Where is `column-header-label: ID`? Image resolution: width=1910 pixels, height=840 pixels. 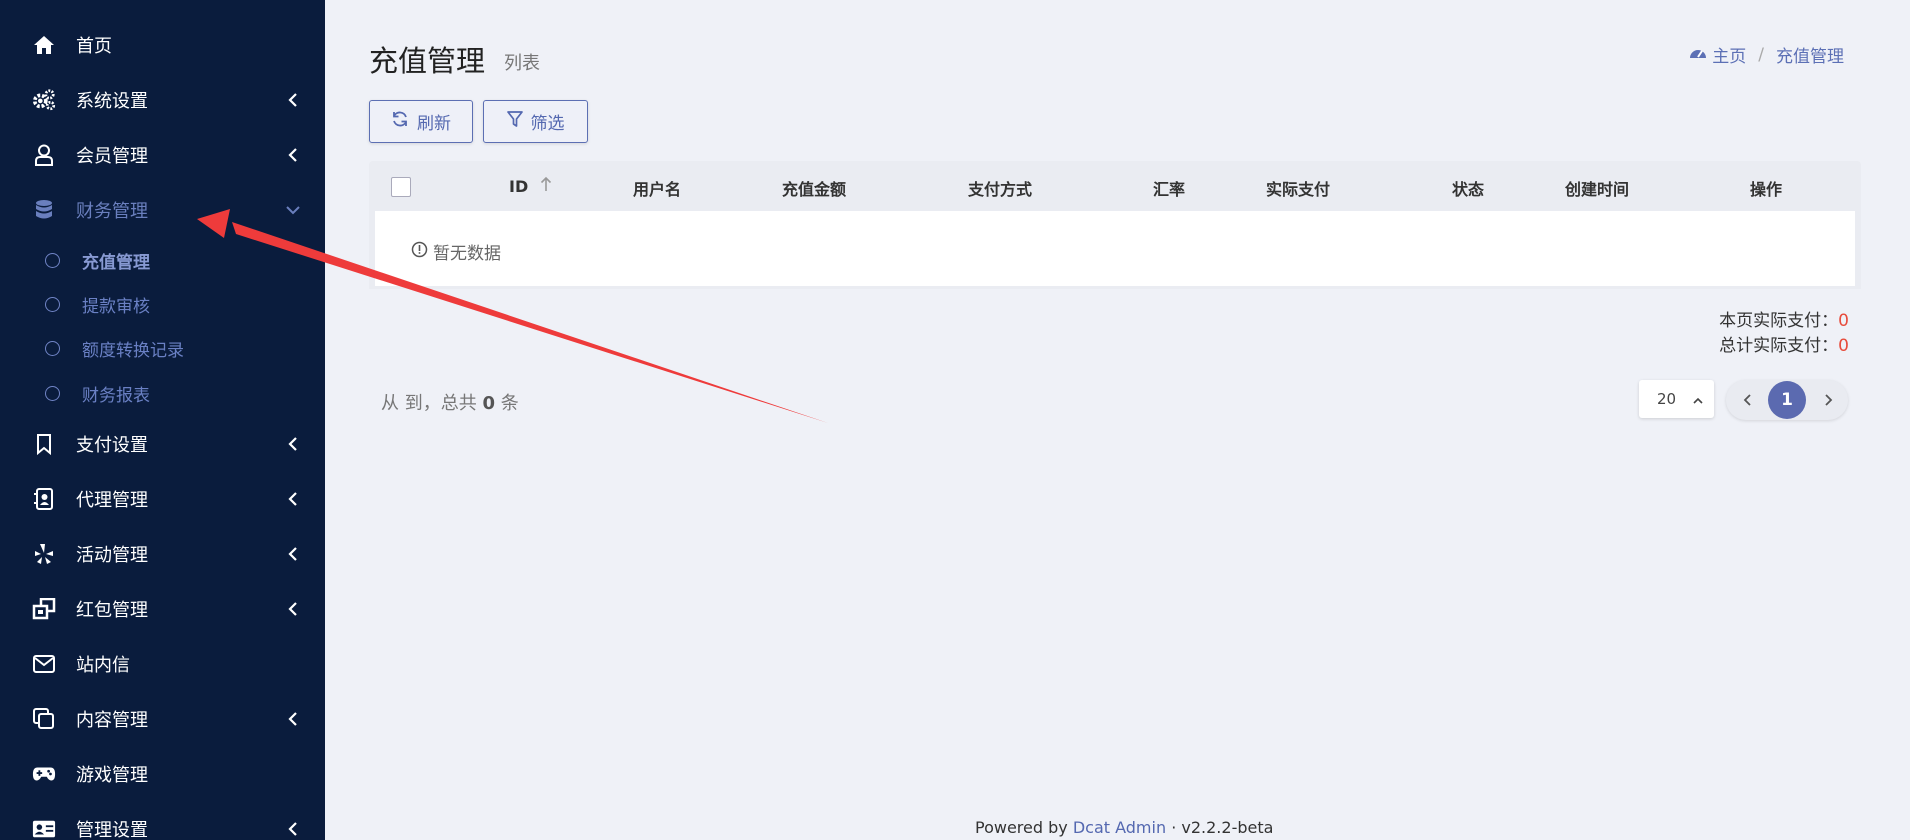 column-header-label: ID is located at coordinates (519, 186).